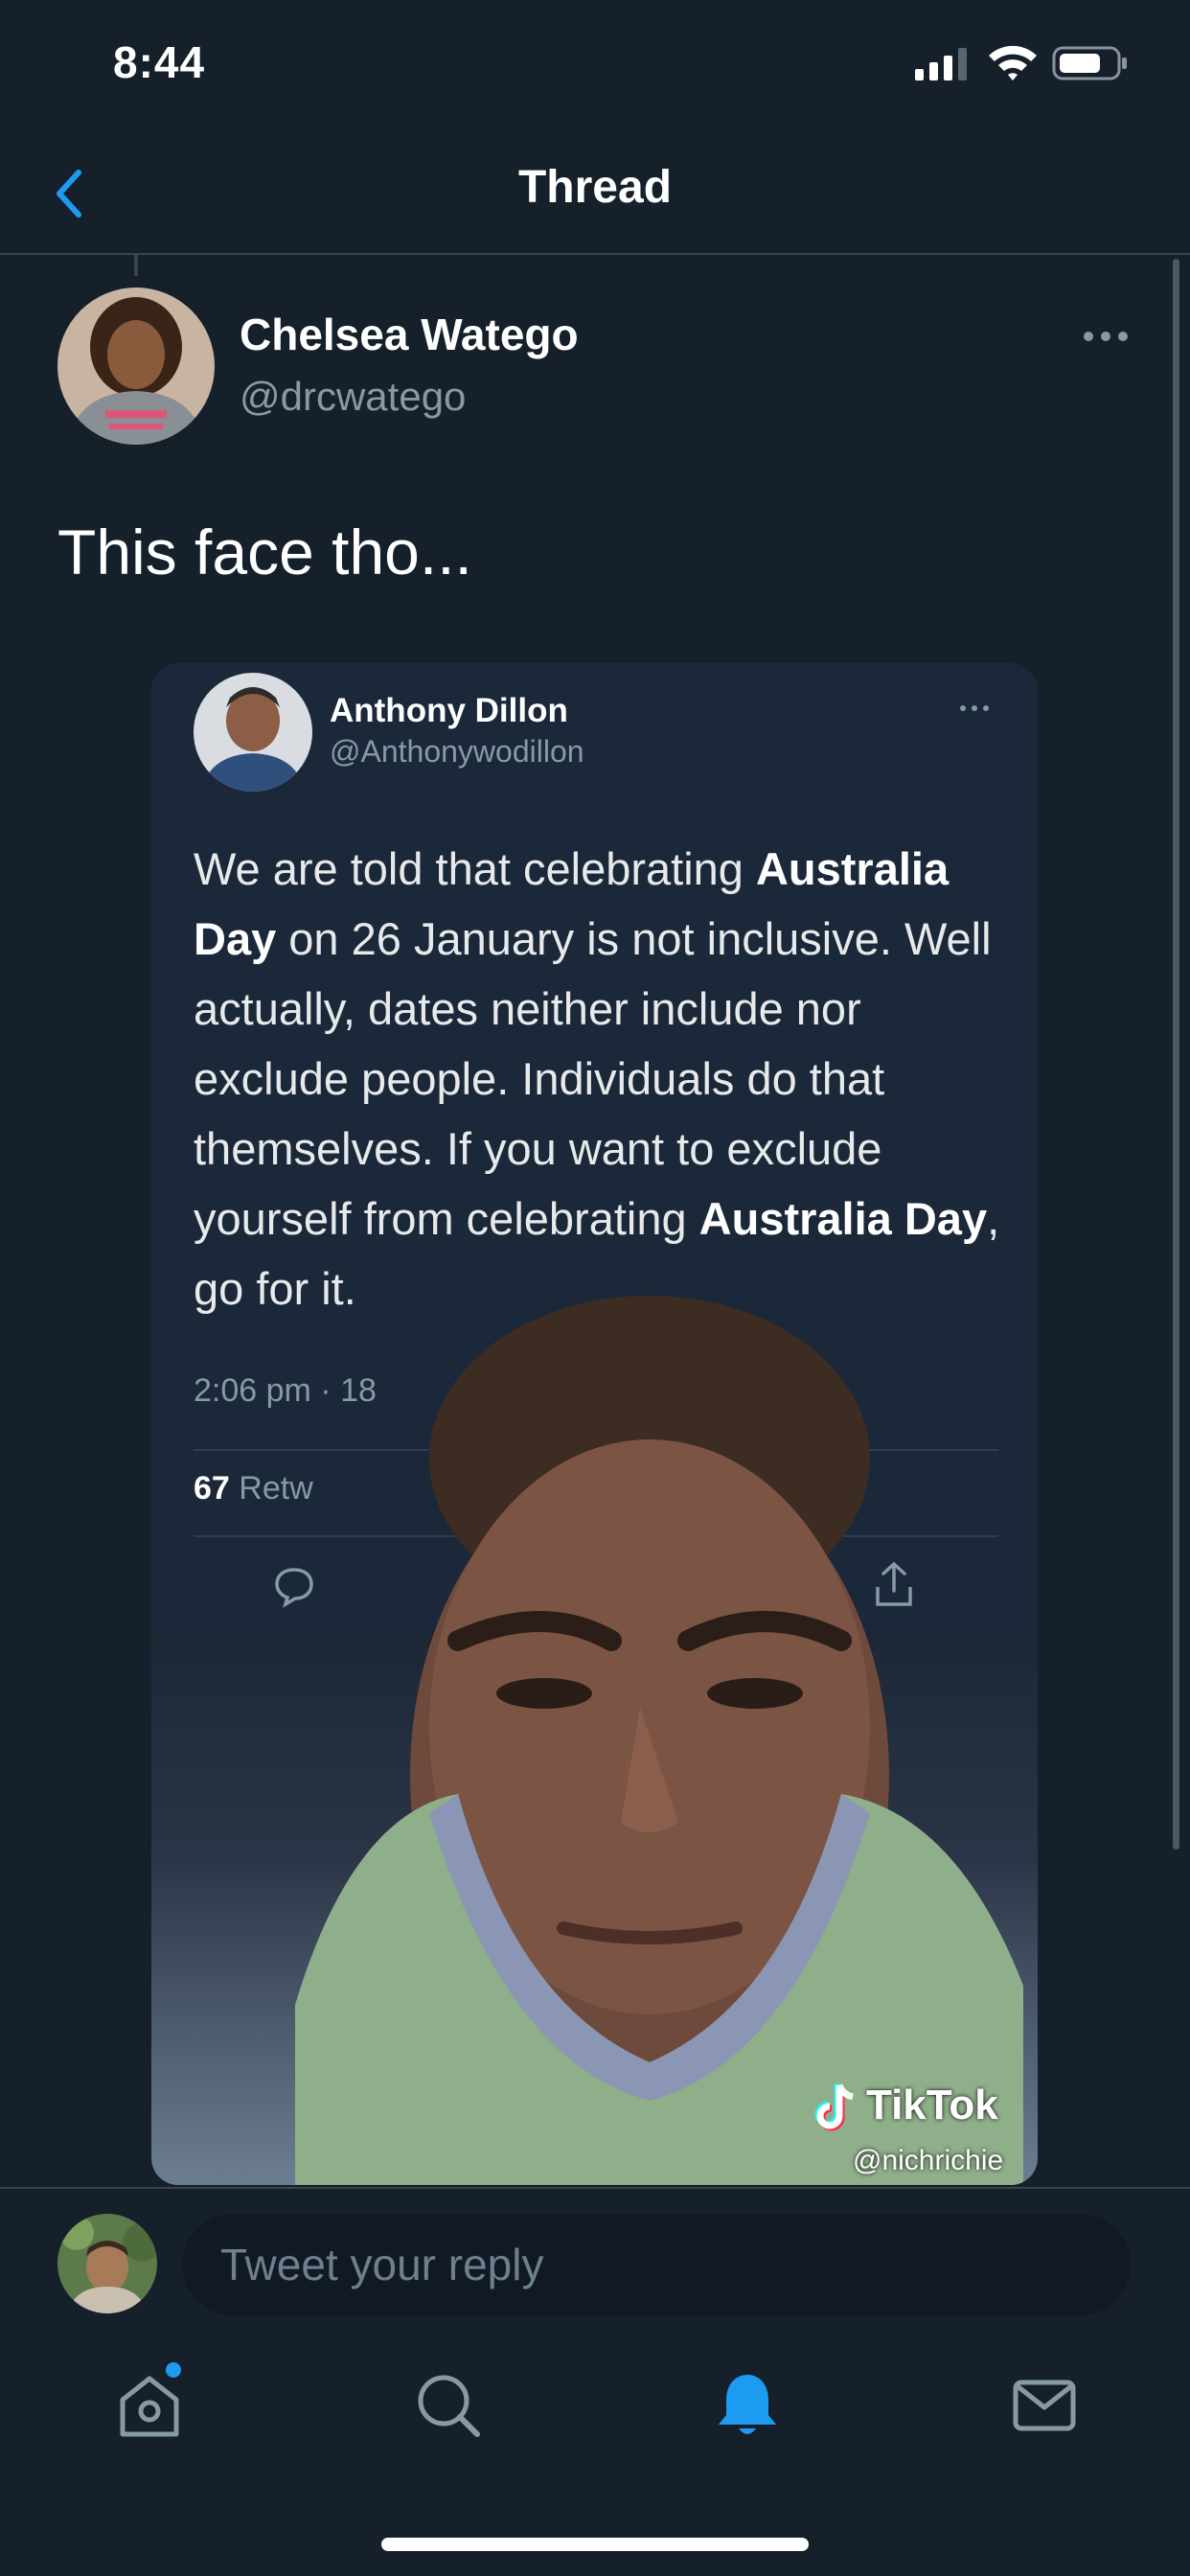 The height and width of the screenshot is (2576, 1190). What do you see at coordinates (136, 264) in the screenshot?
I see `thread-connector-line` at bounding box center [136, 264].